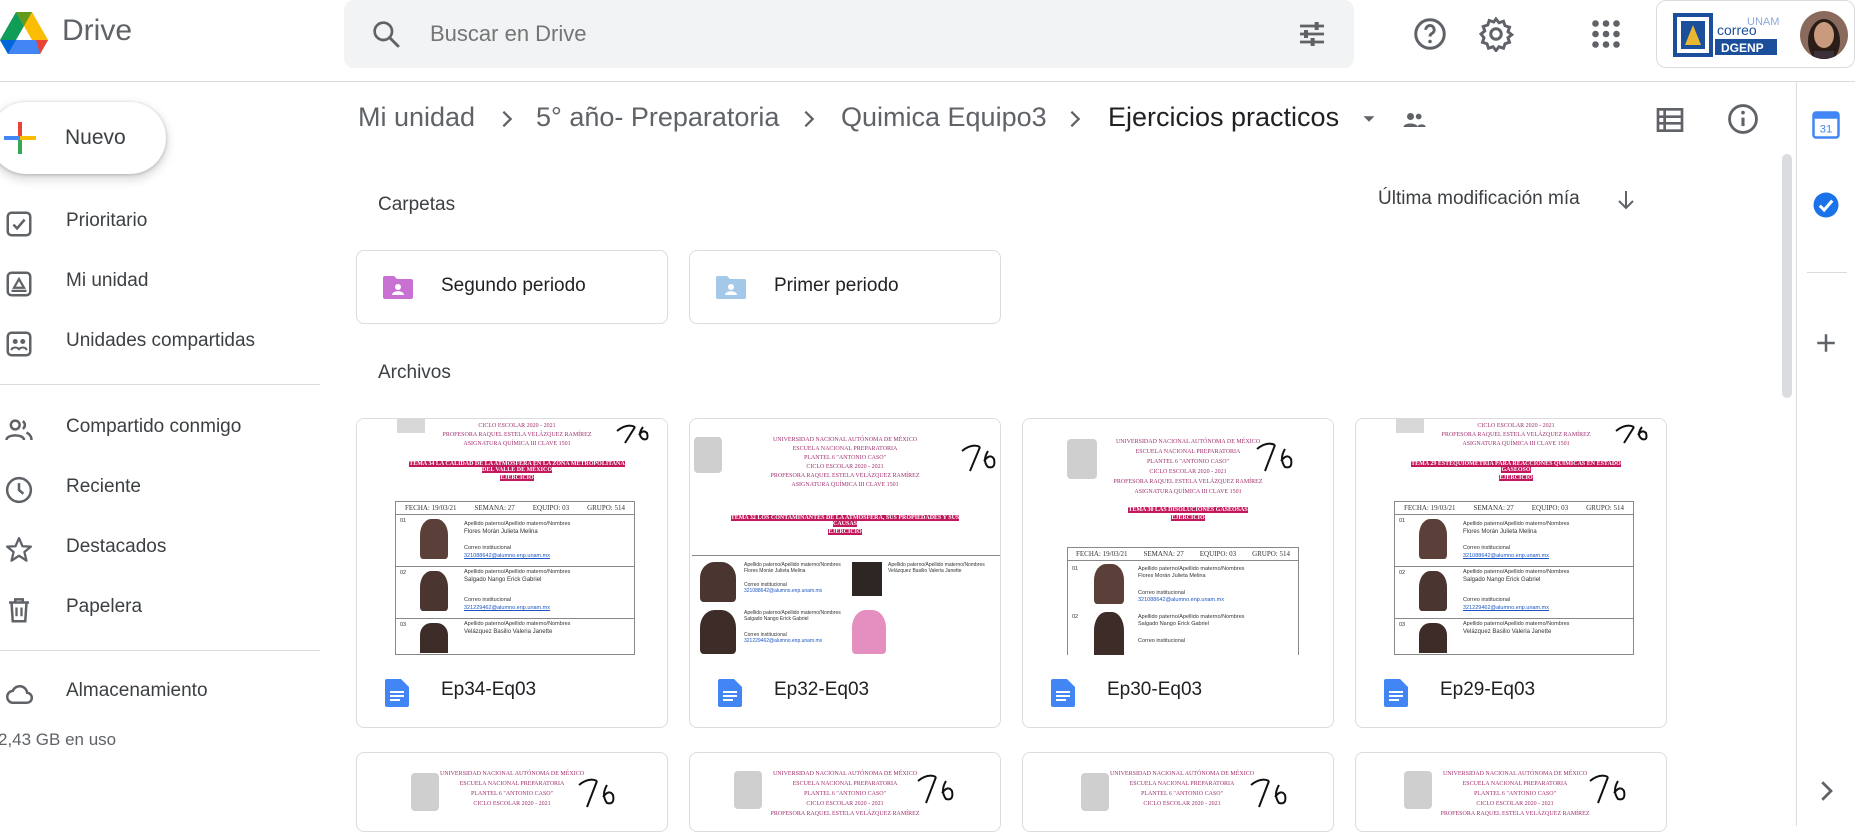 This screenshot has height=832, width=1855. What do you see at coordinates (160, 341) in the screenshot?
I see `sidebar-item-shared-drives: Unidades compartidas` at bounding box center [160, 341].